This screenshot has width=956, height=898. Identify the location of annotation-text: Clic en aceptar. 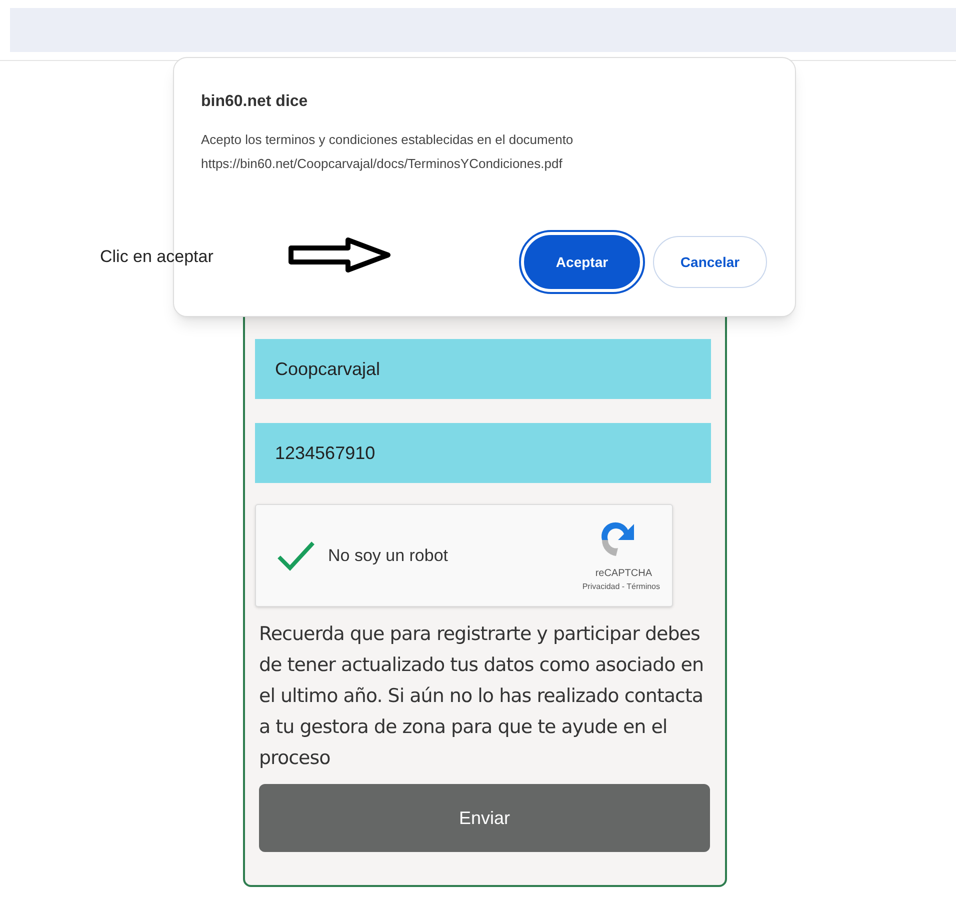
(157, 257).